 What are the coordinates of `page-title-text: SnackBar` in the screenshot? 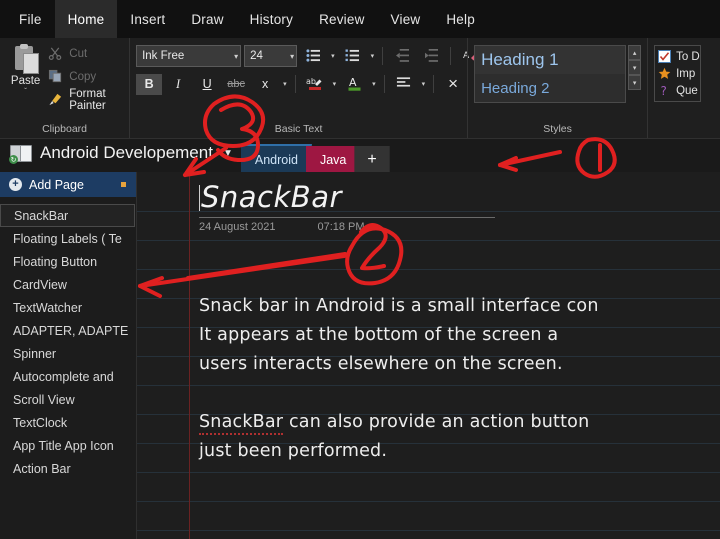 It's located at (271, 197).